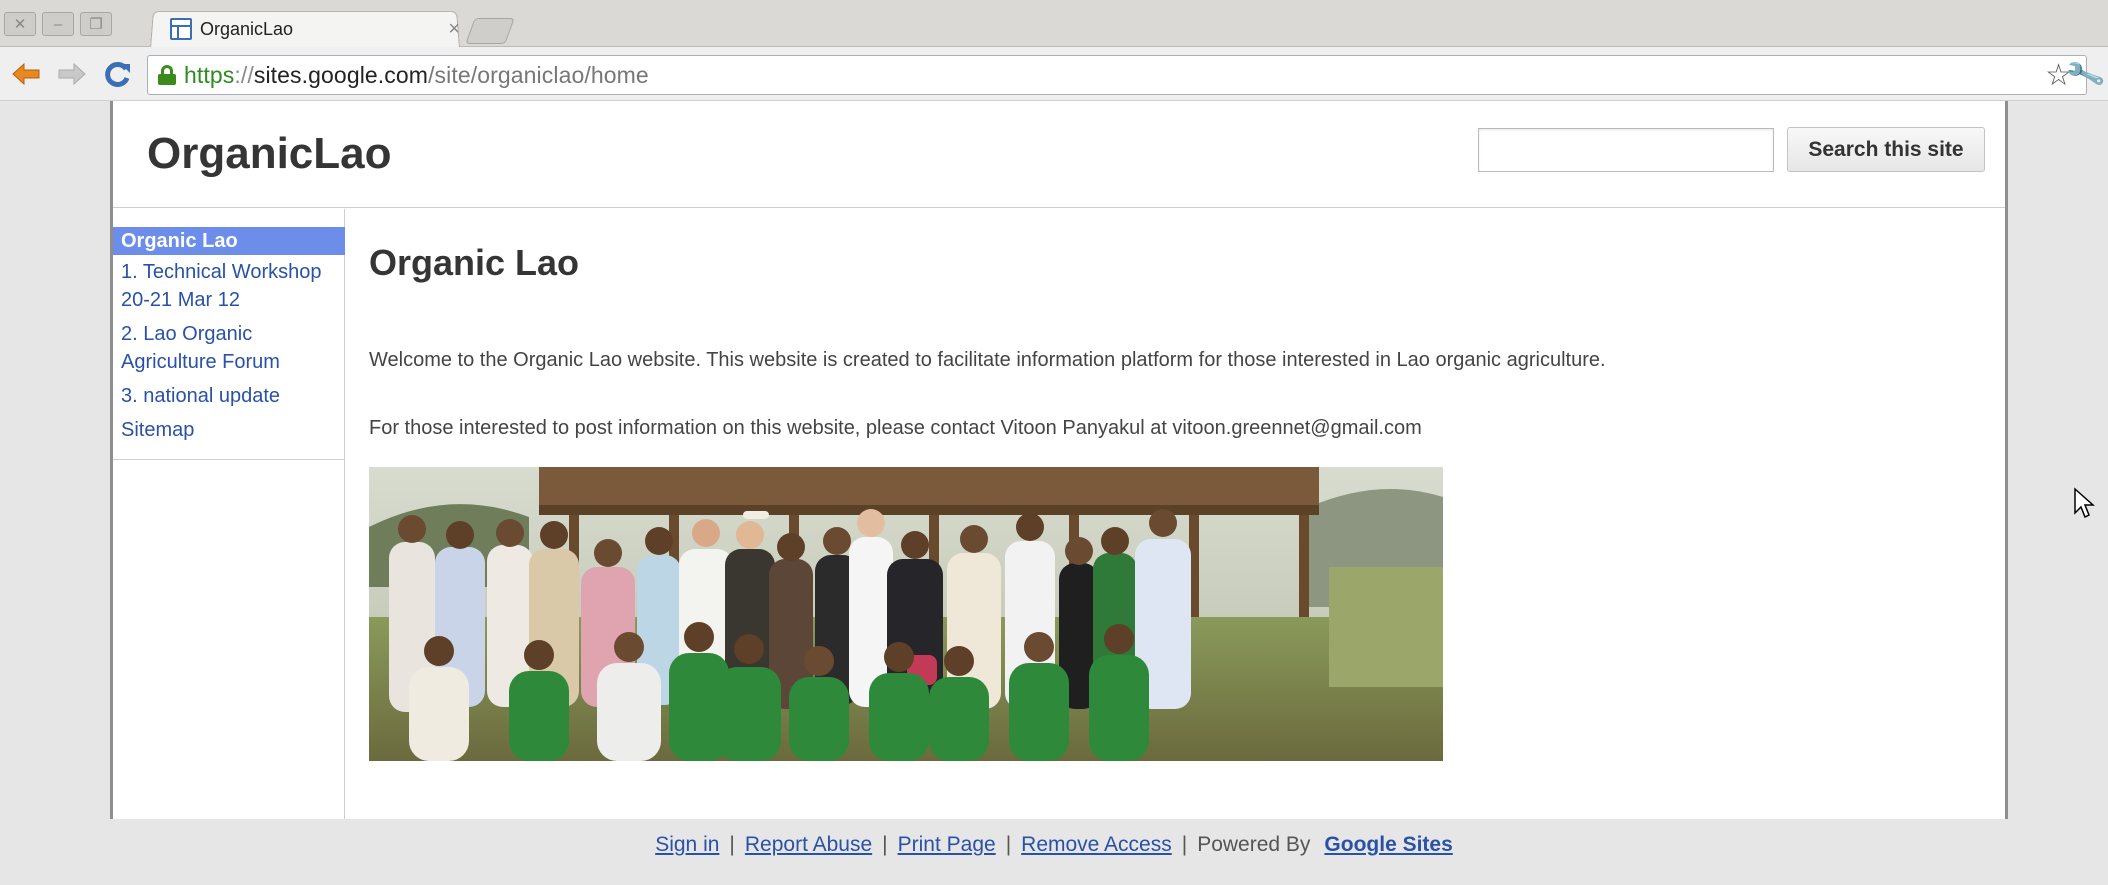 The width and height of the screenshot is (2108, 885). Describe the element at coordinates (229, 430) in the screenshot. I see `sidebar-item-sitemap: Sitemap` at that location.